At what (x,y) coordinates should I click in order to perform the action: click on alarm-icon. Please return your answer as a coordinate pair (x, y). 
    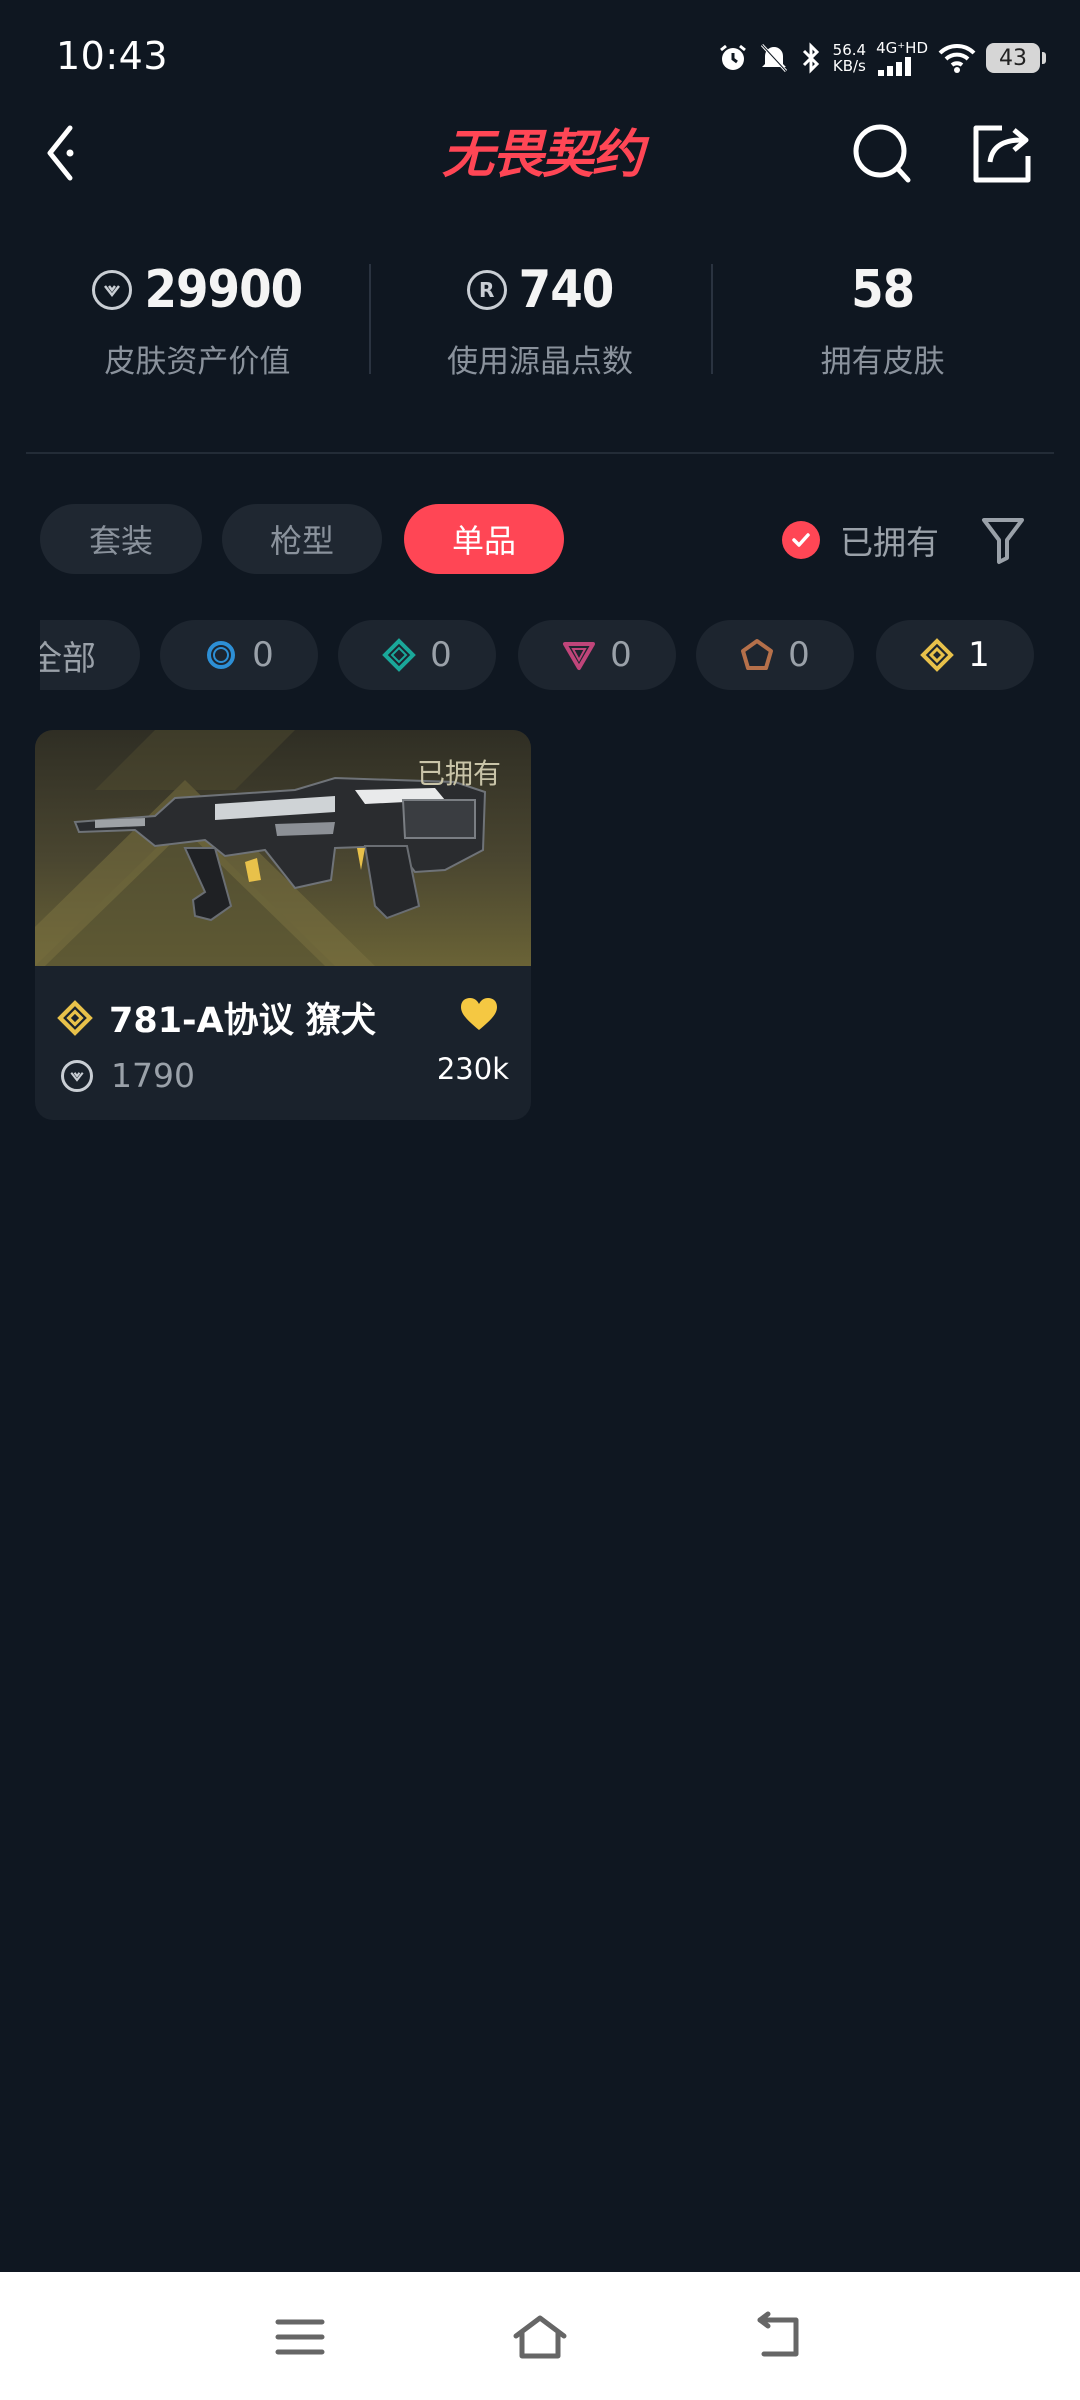
    Looking at the image, I should click on (732, 57).